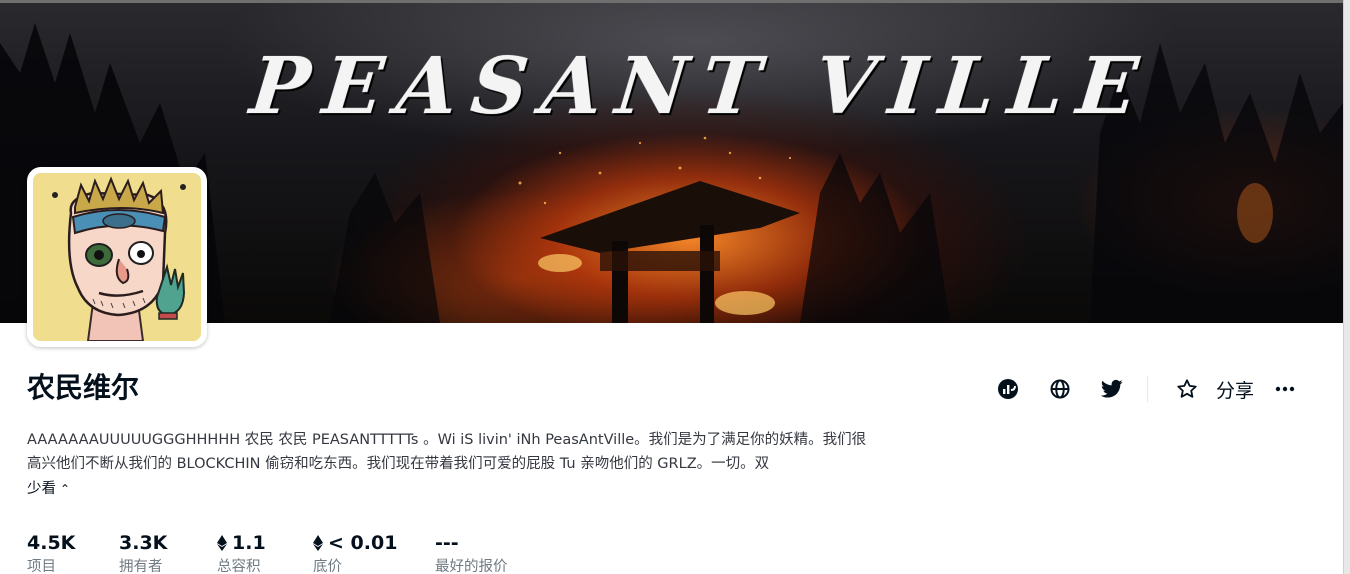 Image resolution: width=1350 pixels, height=574 pixels. What do you see at coordinates (141, 566) in the screenshot?
I see `stat-label: 拥有者` at bounding box center [141, 566].